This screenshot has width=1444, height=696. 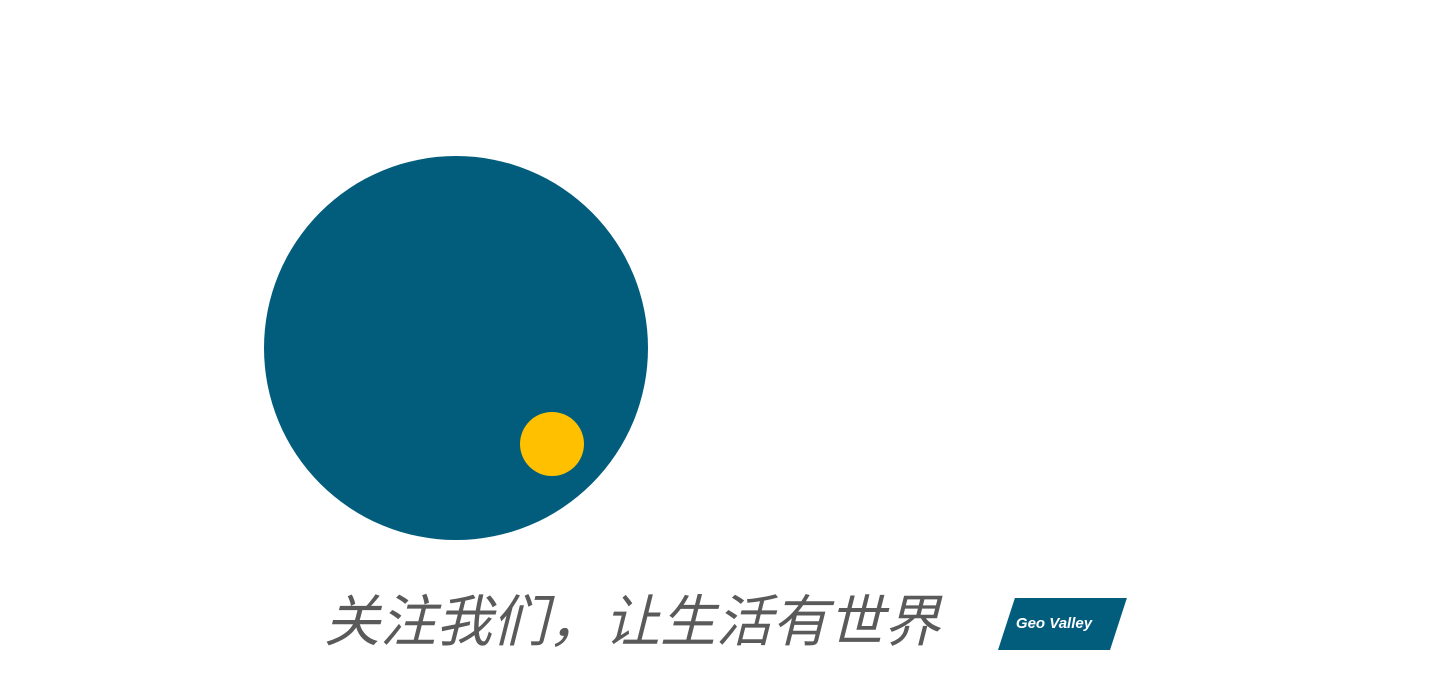 What do you see at coordinates (456, 348) in the screenshot?
I see `large-teal-circle` at bounding box center [456, 348].